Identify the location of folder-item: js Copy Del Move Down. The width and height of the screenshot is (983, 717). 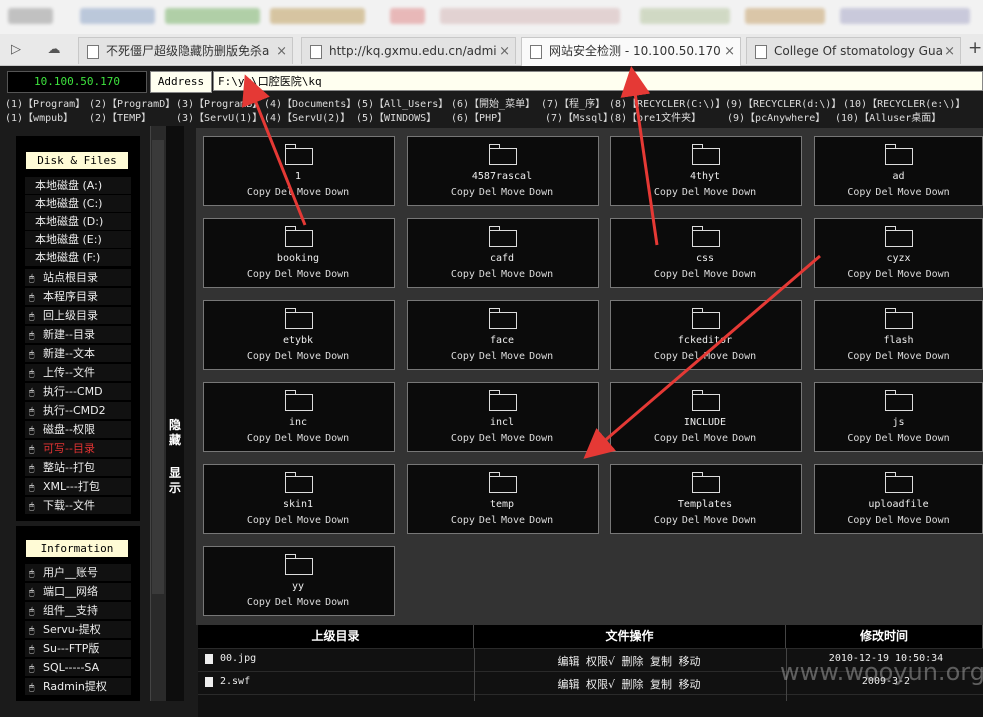
(898, 417).